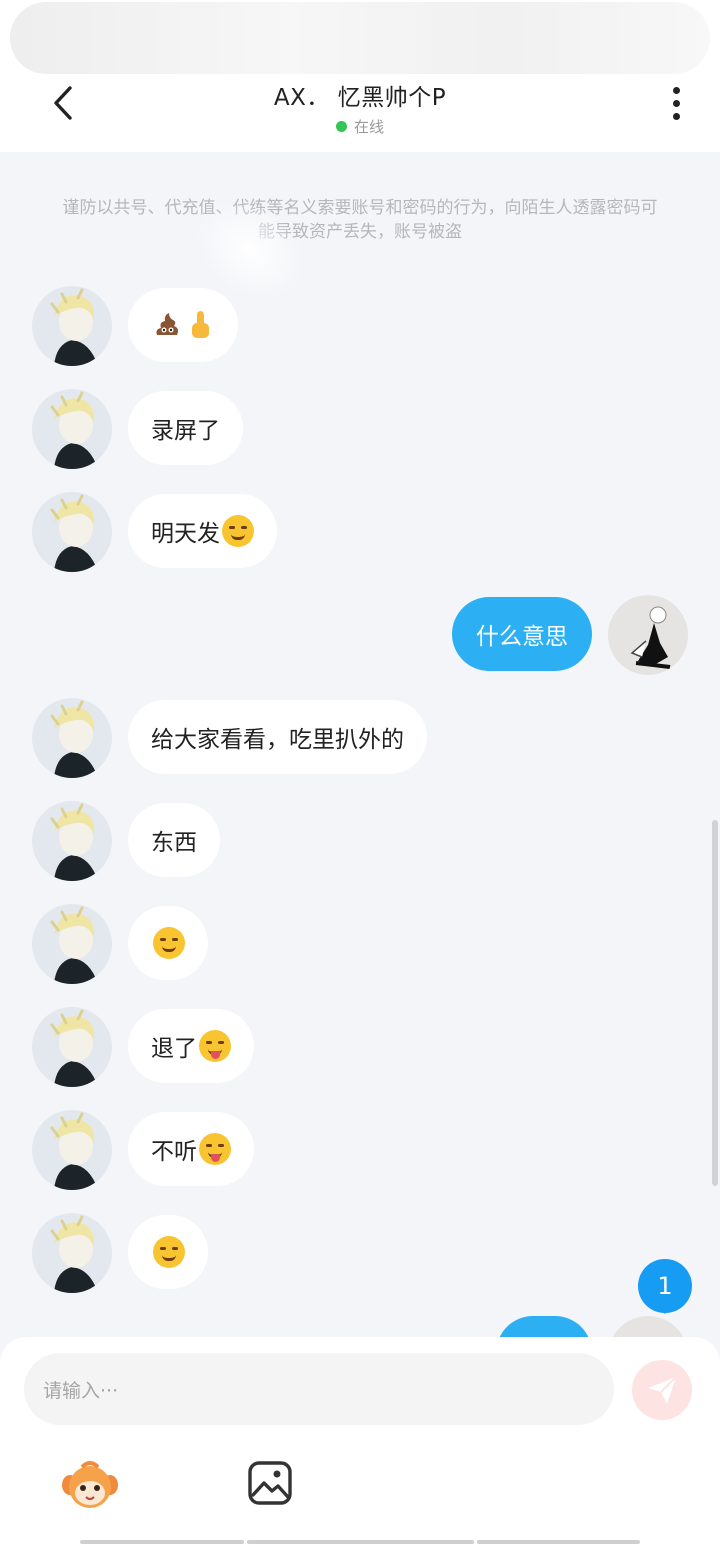 The image size is (720, 1544). I want to click on message-text: 不听, so click(174, 1152).